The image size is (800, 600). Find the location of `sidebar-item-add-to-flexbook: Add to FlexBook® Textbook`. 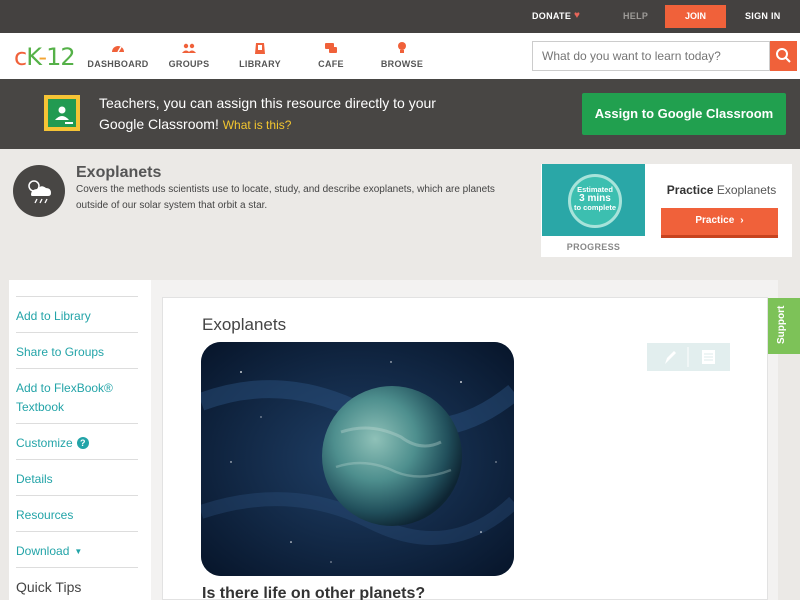

sidebar-item-add-to-flexbook: Add to FlexBook® Textbook is located at coordinates (77, 392).